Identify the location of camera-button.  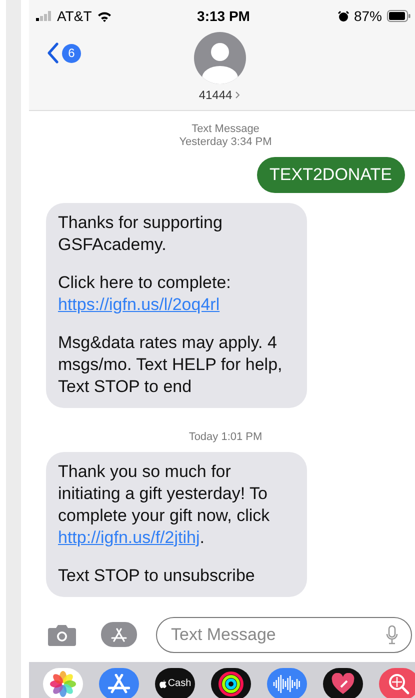
(62, 635).